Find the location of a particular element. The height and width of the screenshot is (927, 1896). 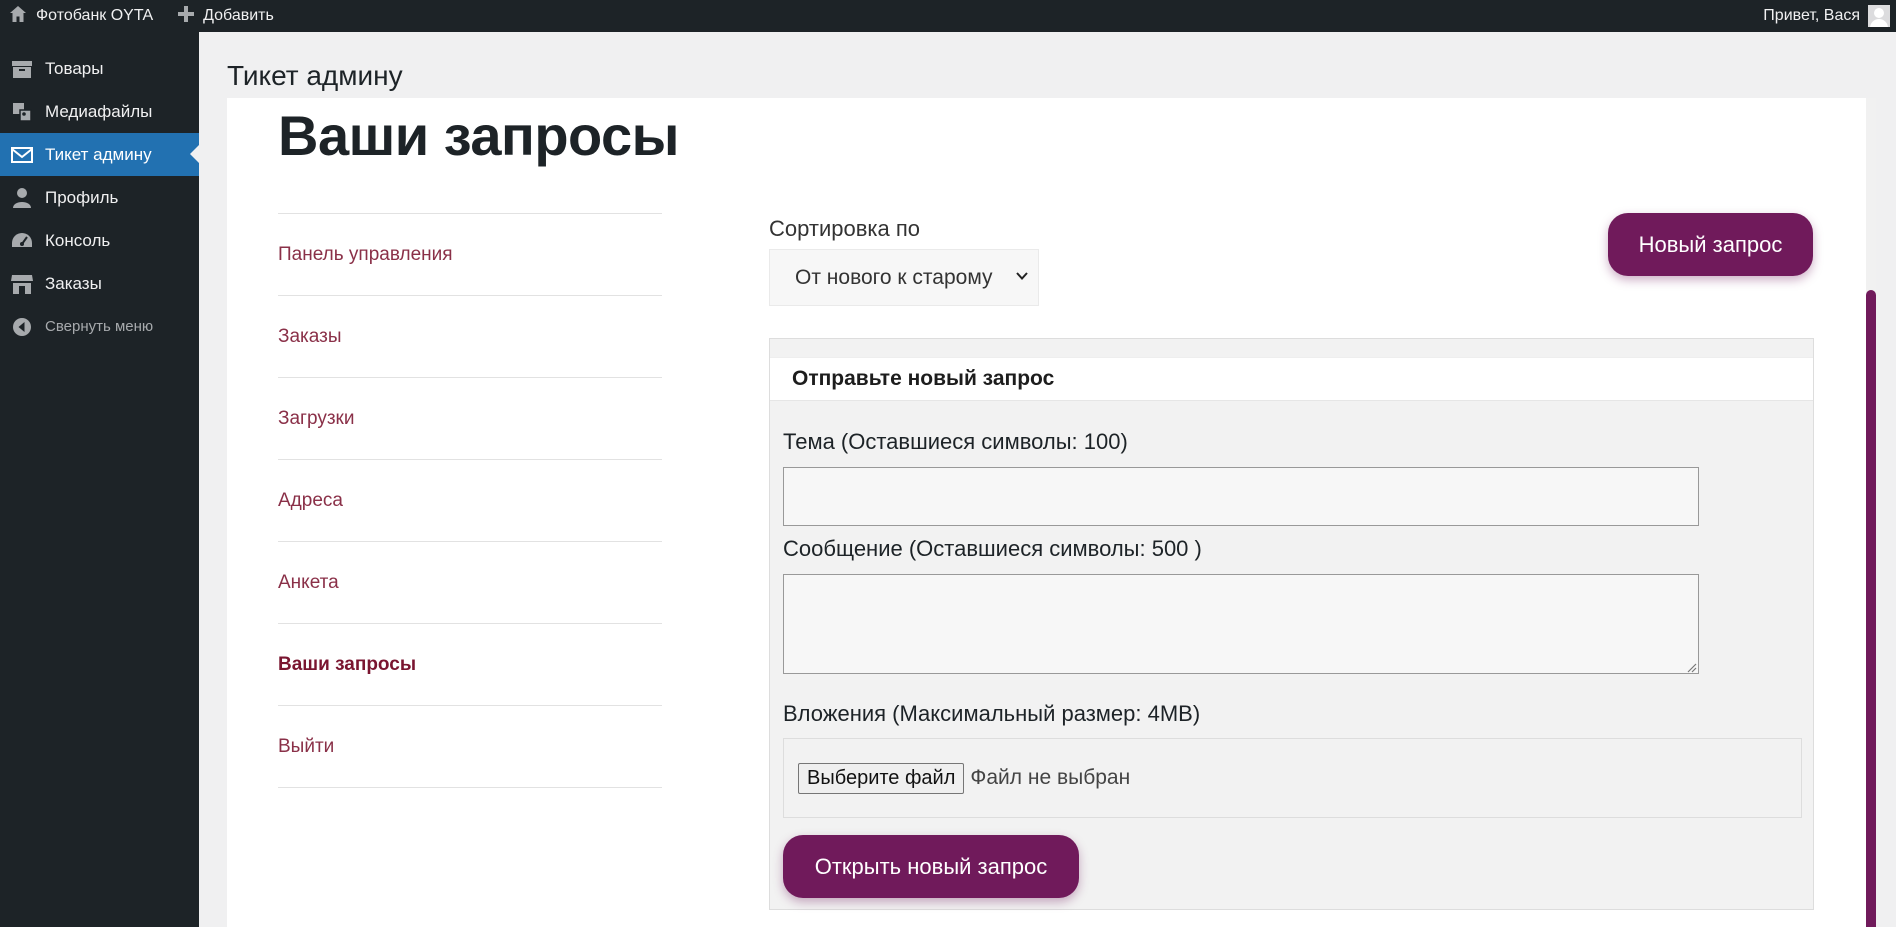

message-textarea is located at coordinates (1241, 624).